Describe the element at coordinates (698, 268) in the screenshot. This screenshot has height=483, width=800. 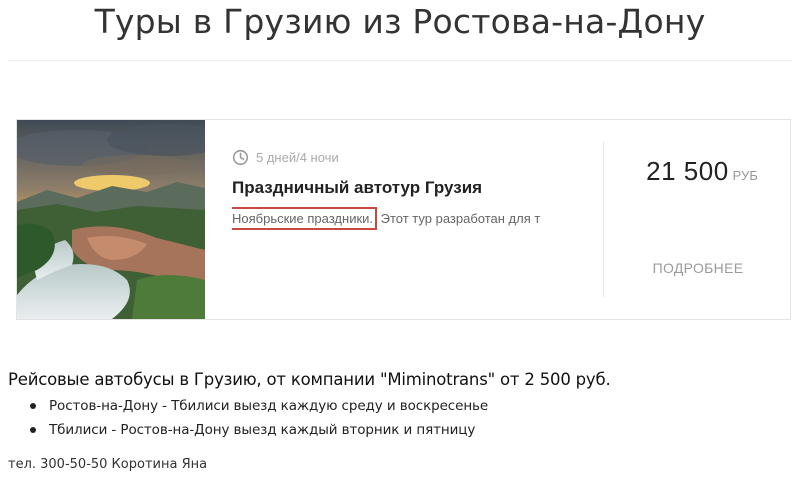
I see `details-button: ПОДРОБНЕЕ` at that location.